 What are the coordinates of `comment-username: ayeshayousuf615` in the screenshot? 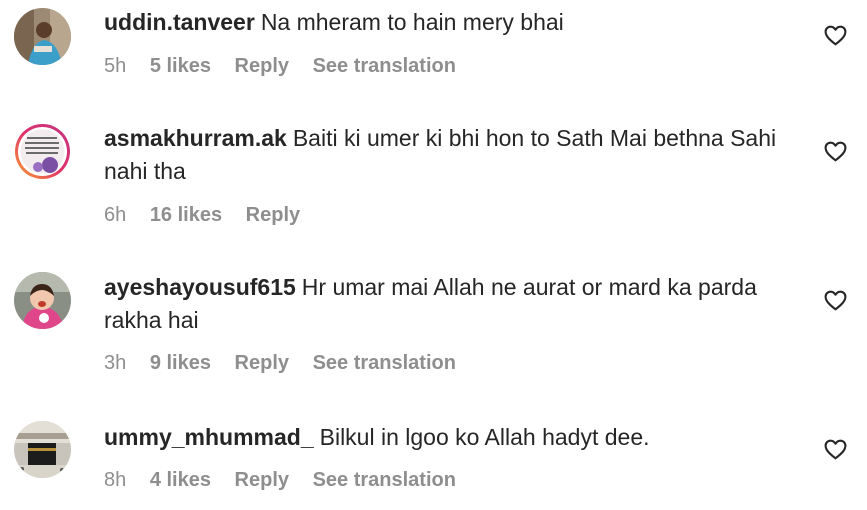 It's located at (200, 287).